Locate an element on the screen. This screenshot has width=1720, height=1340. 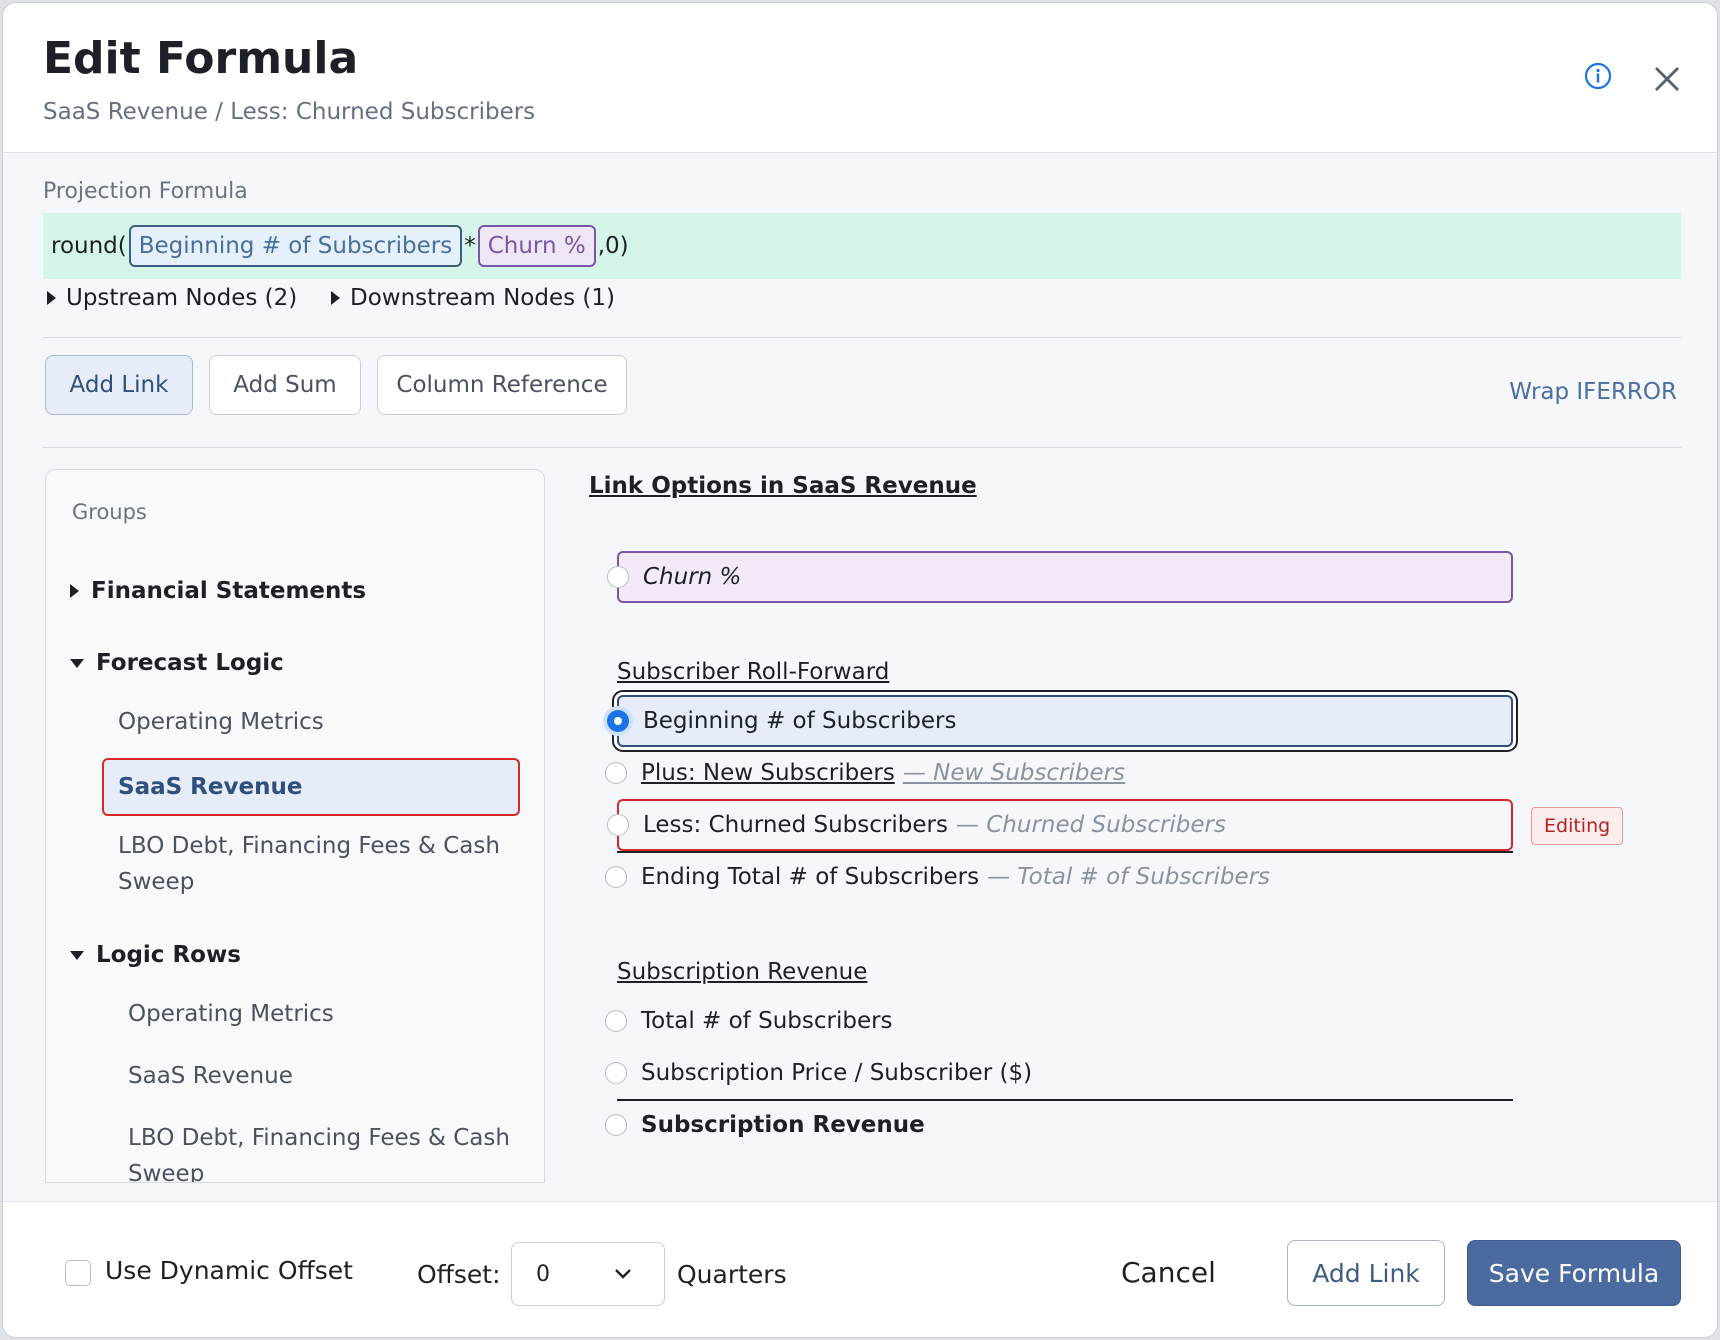
option-sublabel: — Churned Subscribers is located at coordinates (1090, 825).